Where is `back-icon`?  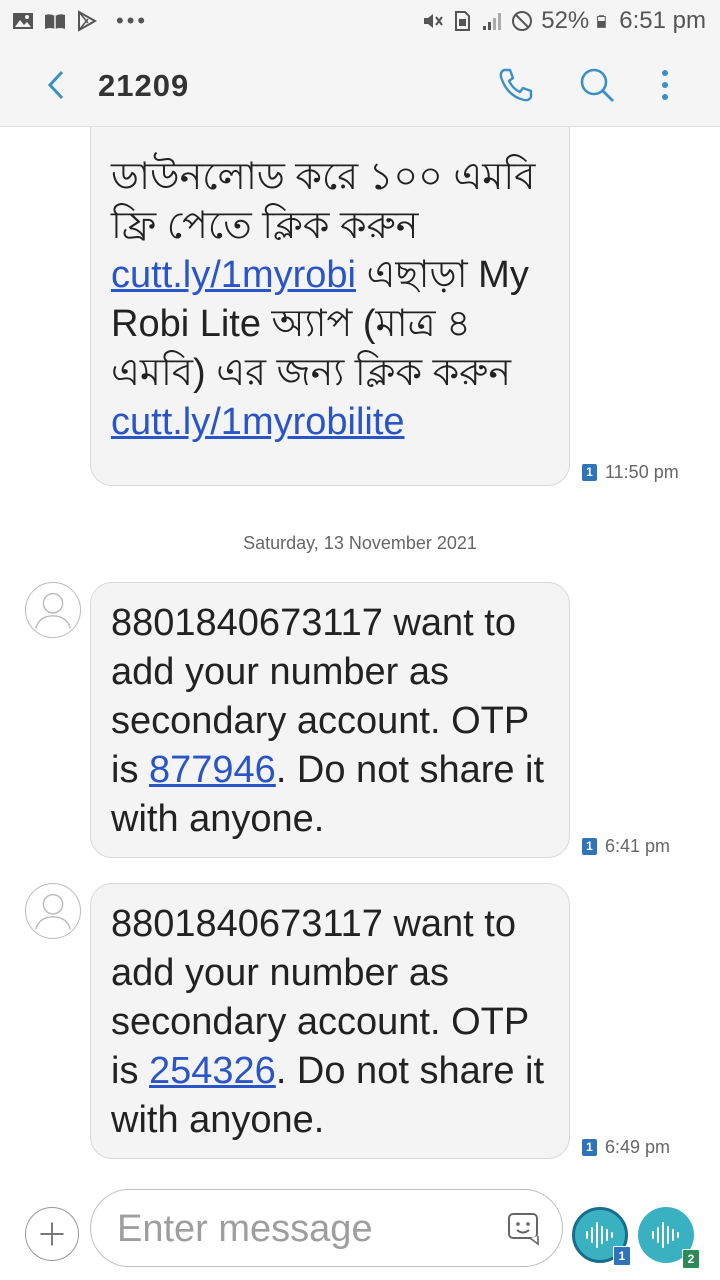 back-icon is located at coordinates (56, 85).